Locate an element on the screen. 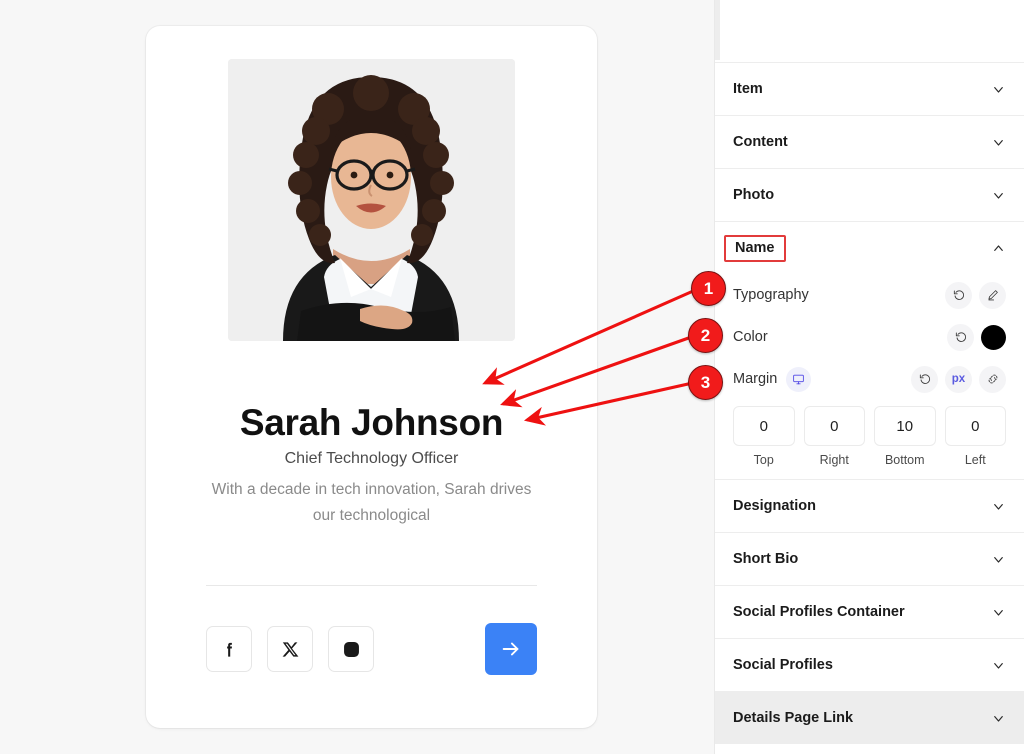  social-profiles-row is located at coordinates (371, 649).